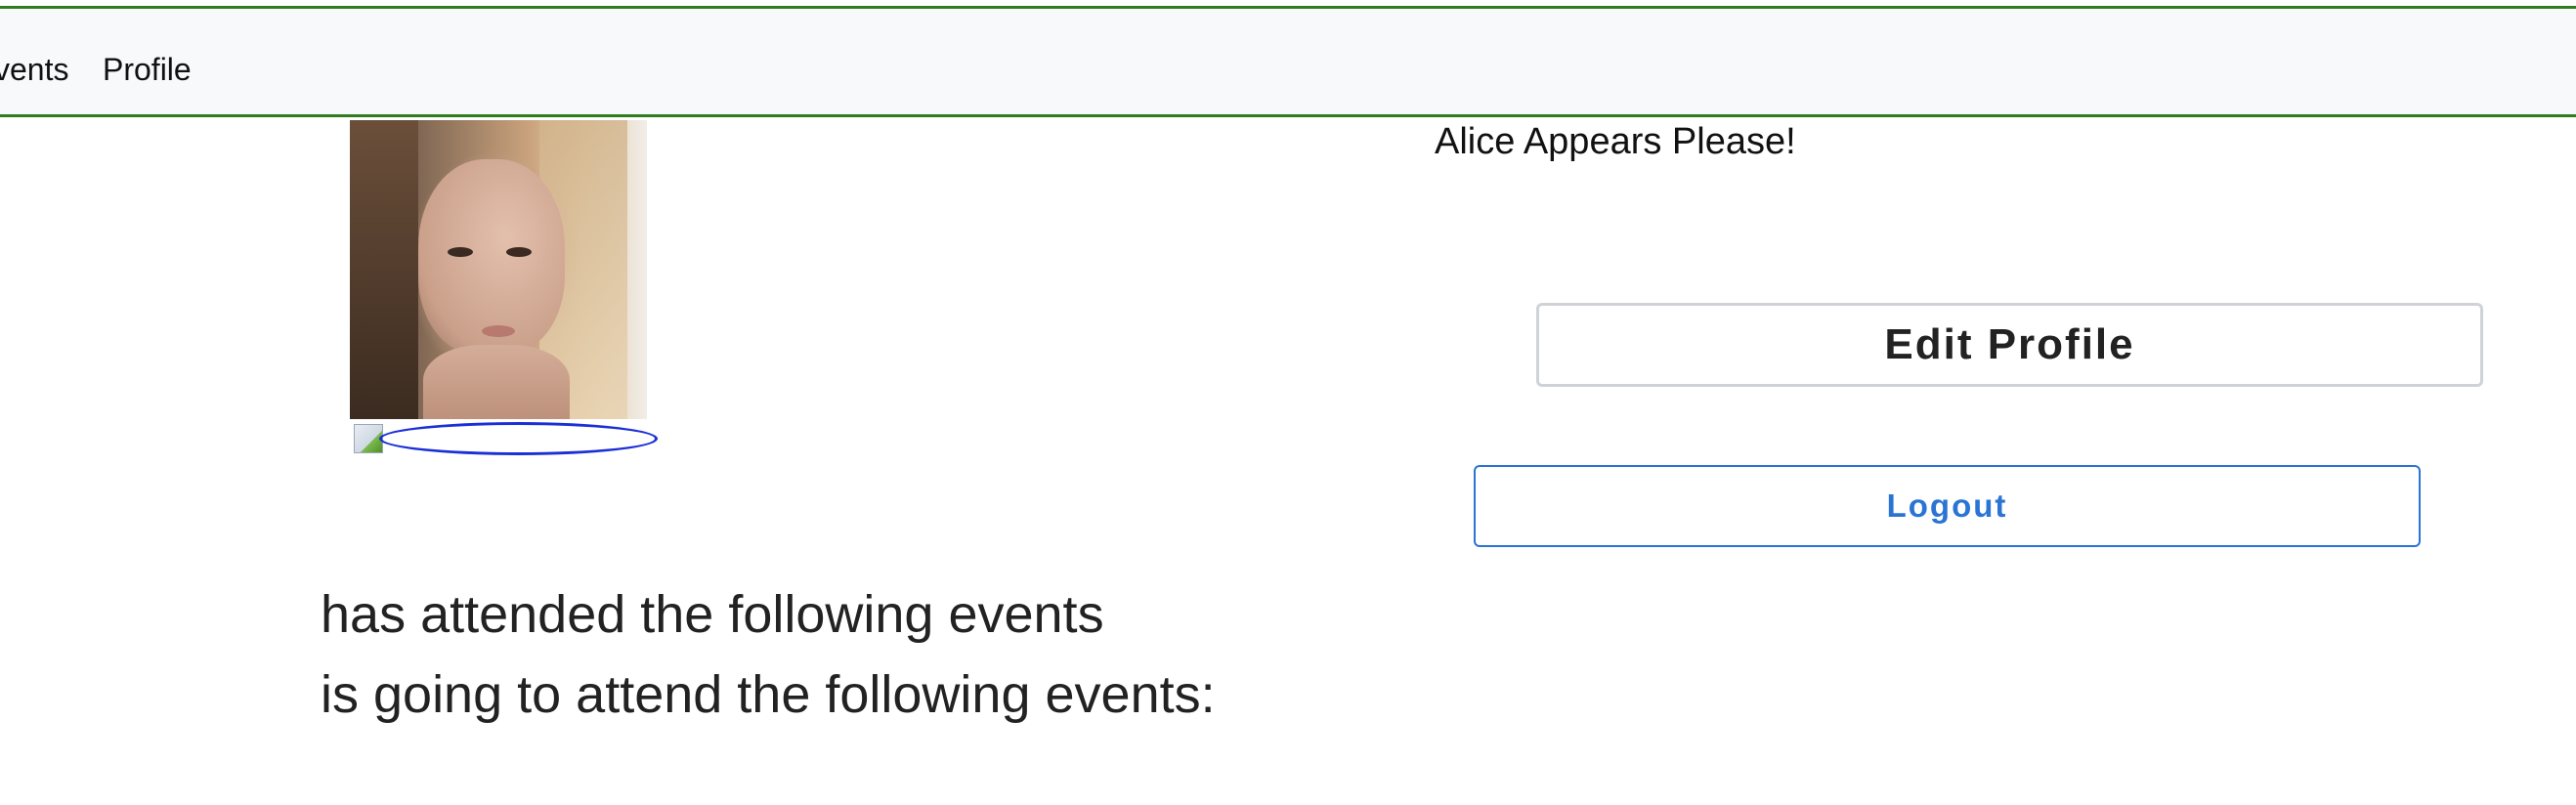  Describe the element at coordinates (2009, 345) in the screenshot. I see `edit-profile-button: Edit Profile` at that location.